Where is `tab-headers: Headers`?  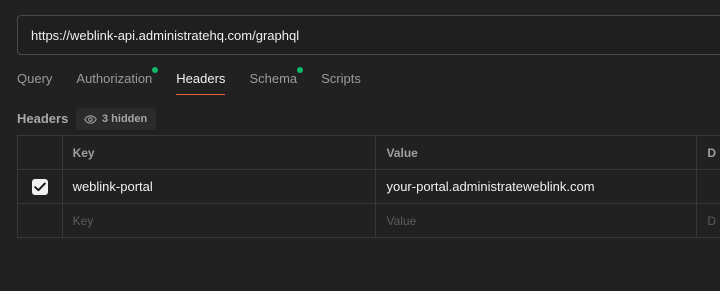 tab-headers: Headers is located at coordinates (201, 78).